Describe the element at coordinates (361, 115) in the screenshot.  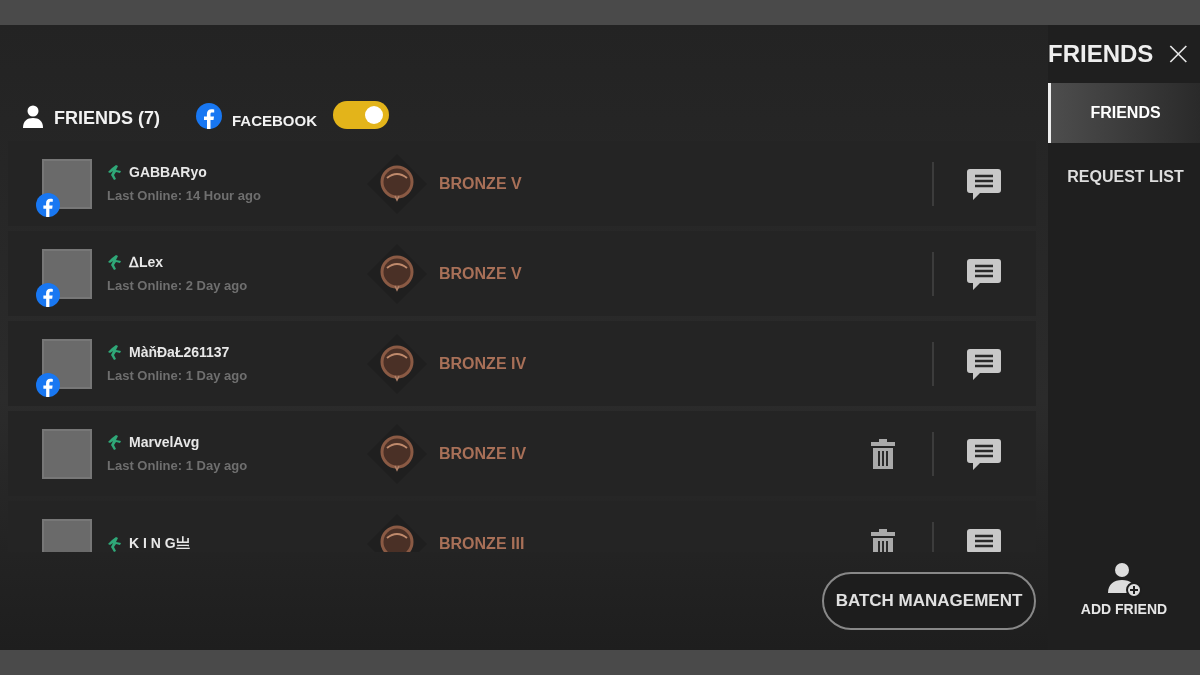
I see `facebook-toggle` at that location.